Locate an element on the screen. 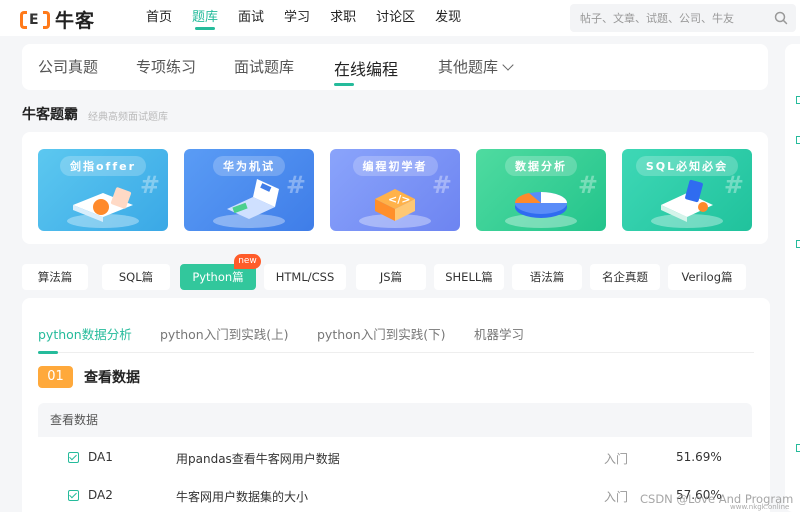 The height and width of the screenshot is (512, 800). nav-item-discussion: 讨论区 is located at coordinates (395, 18).